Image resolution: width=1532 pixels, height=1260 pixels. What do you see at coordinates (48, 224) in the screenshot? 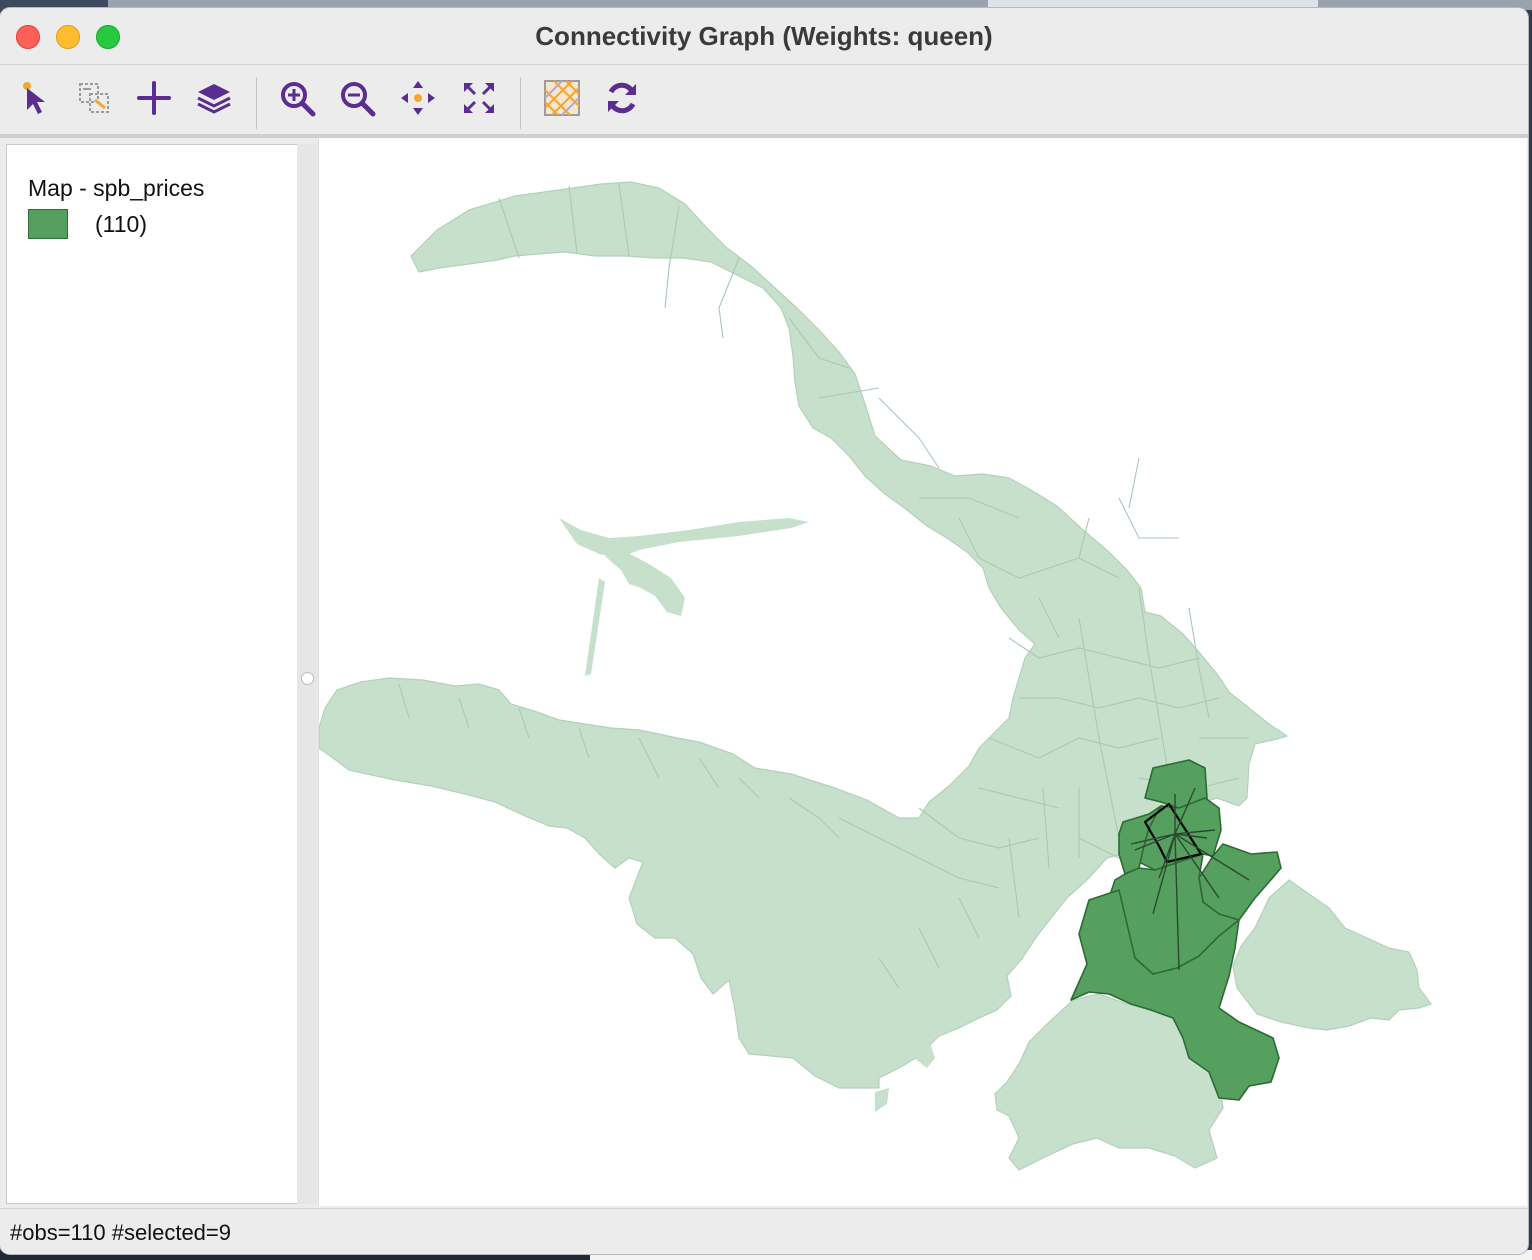
I see `legend-color-swatch` at bounding box center [48, 224].